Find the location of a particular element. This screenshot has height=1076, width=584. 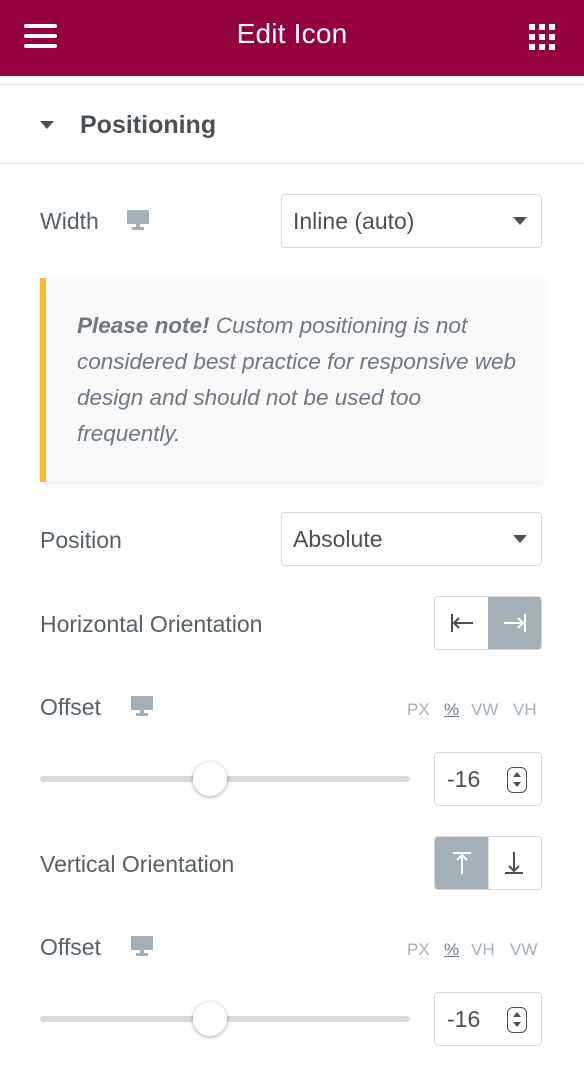

align-left-icon is located at coordinates (462, 623).